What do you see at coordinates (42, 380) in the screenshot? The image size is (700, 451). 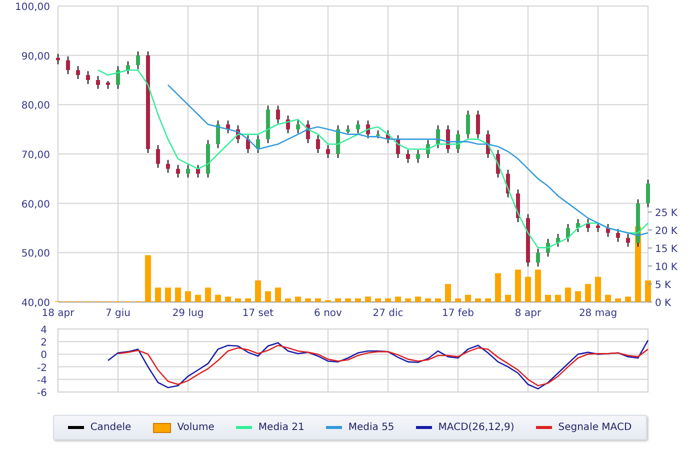 I see `axis-label: -4` at bounding box center [42, 380].